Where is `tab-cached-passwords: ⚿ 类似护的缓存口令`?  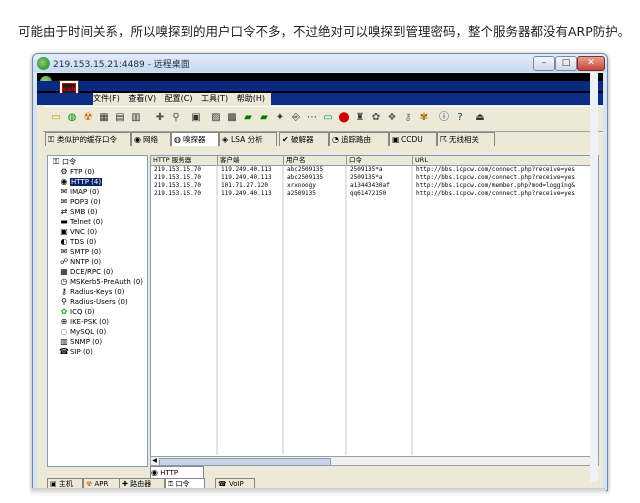 tab-cached-passwords: ⚿ 类似护的缓存口令 is located at coordinates (88, 139).